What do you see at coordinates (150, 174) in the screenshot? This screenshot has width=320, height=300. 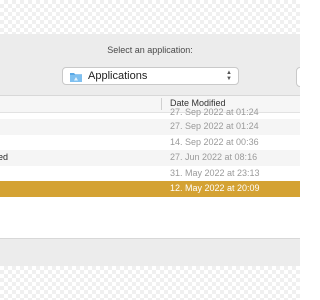 I see `list-row: 31. May 2022 at 23:13` at bounding box center [150, 174].